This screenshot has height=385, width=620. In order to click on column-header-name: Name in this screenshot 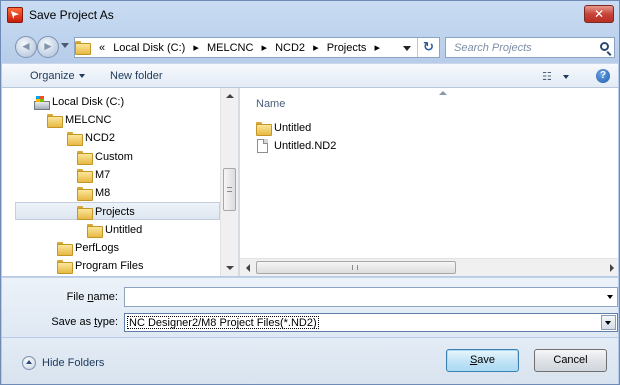, I will do `click(270, 104)`.